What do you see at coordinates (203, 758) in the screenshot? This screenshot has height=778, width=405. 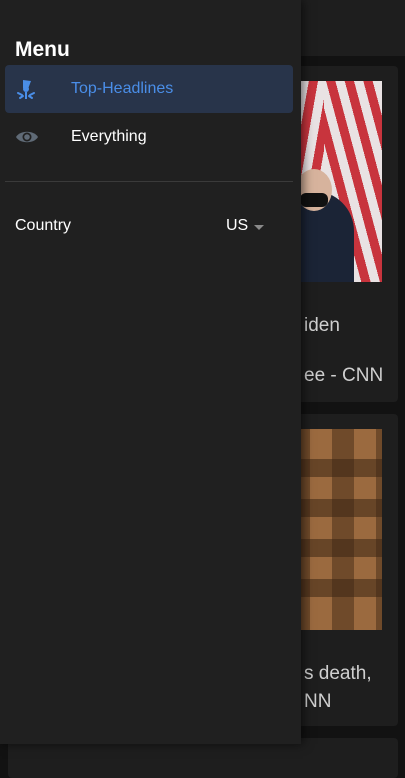 I see `news-card` at bounding box center [203, 758].